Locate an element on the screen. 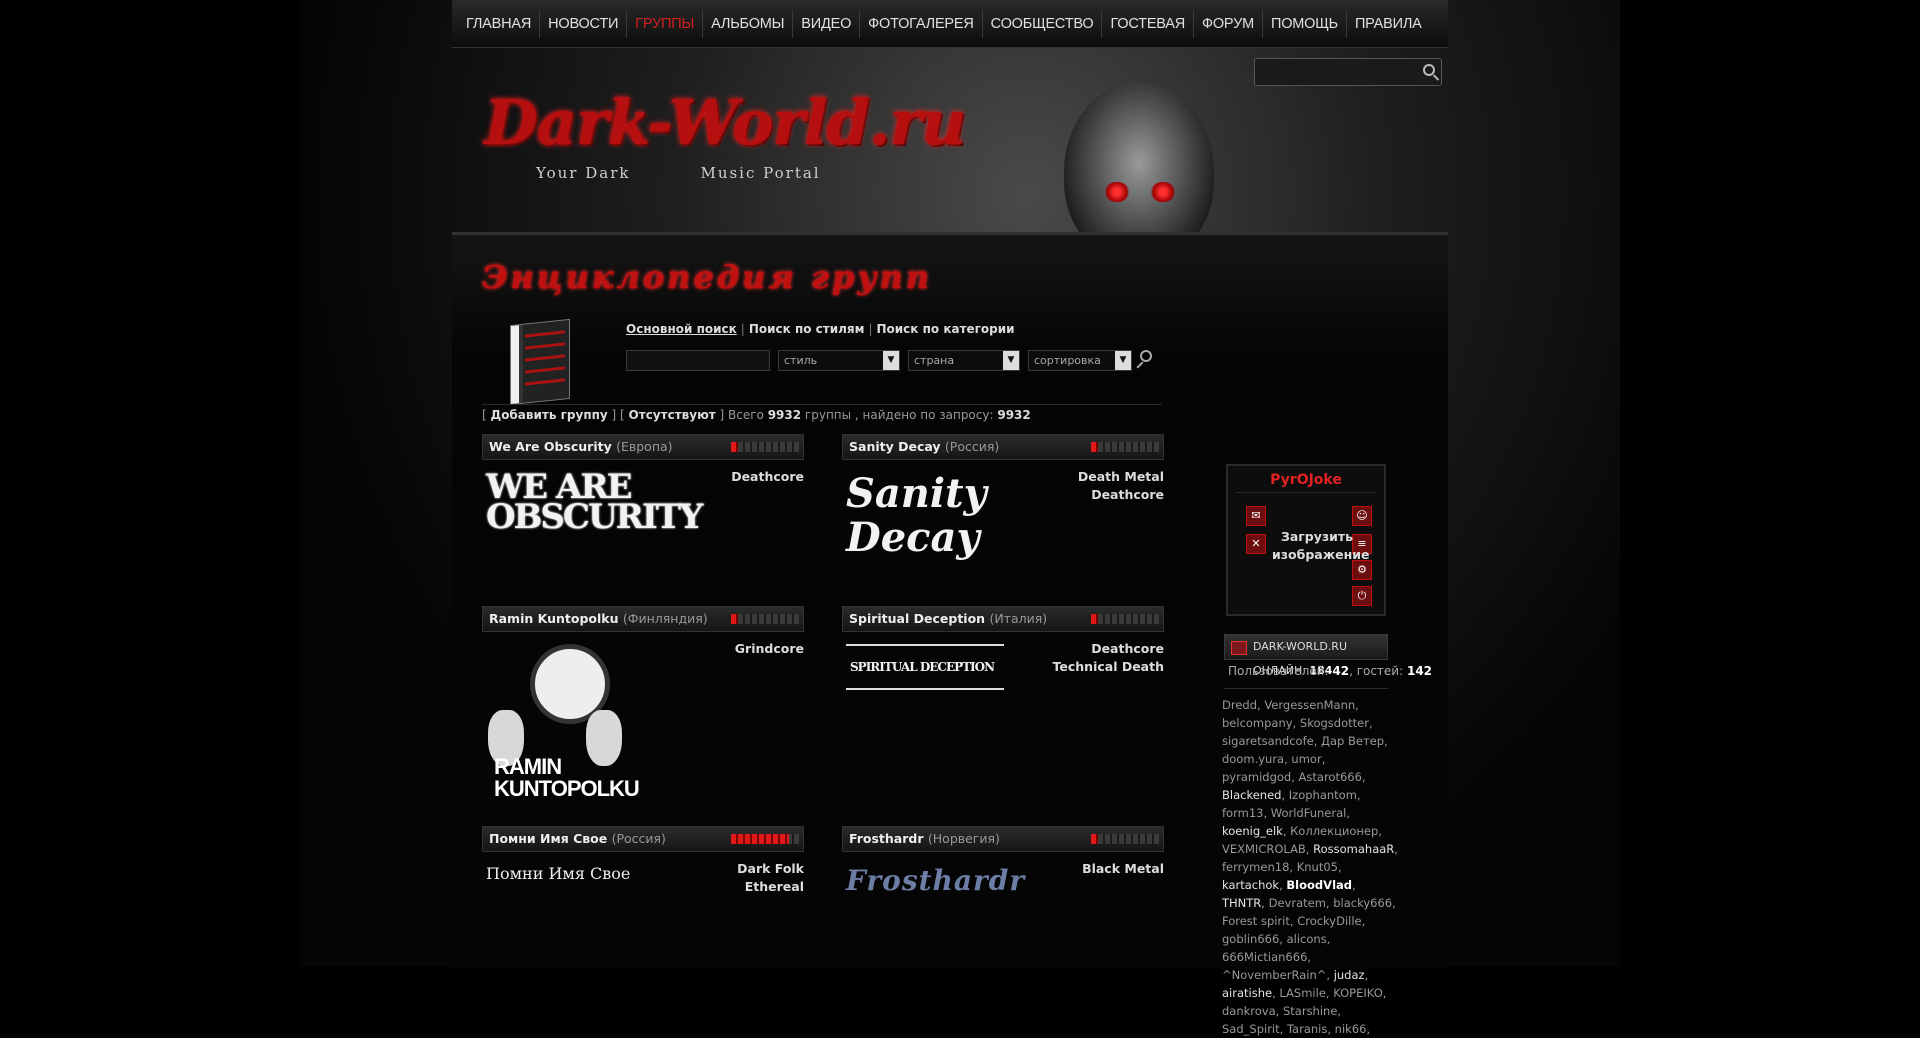  tab-category-search: Поиск по категории is located at coordinates (945, 329).